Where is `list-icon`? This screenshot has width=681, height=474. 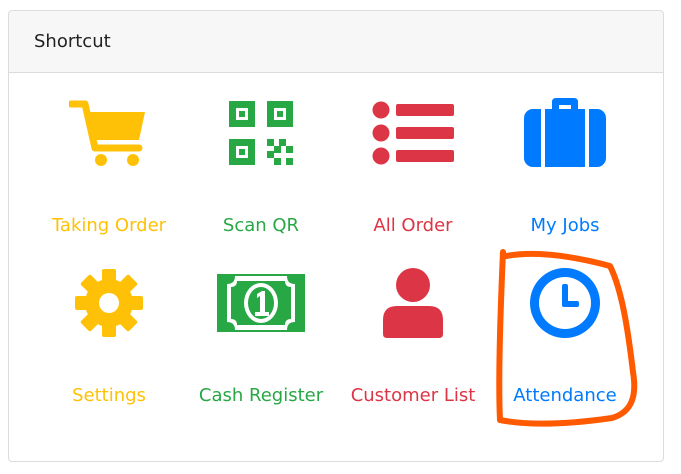
list-icon is located at coordinates (413, 133).